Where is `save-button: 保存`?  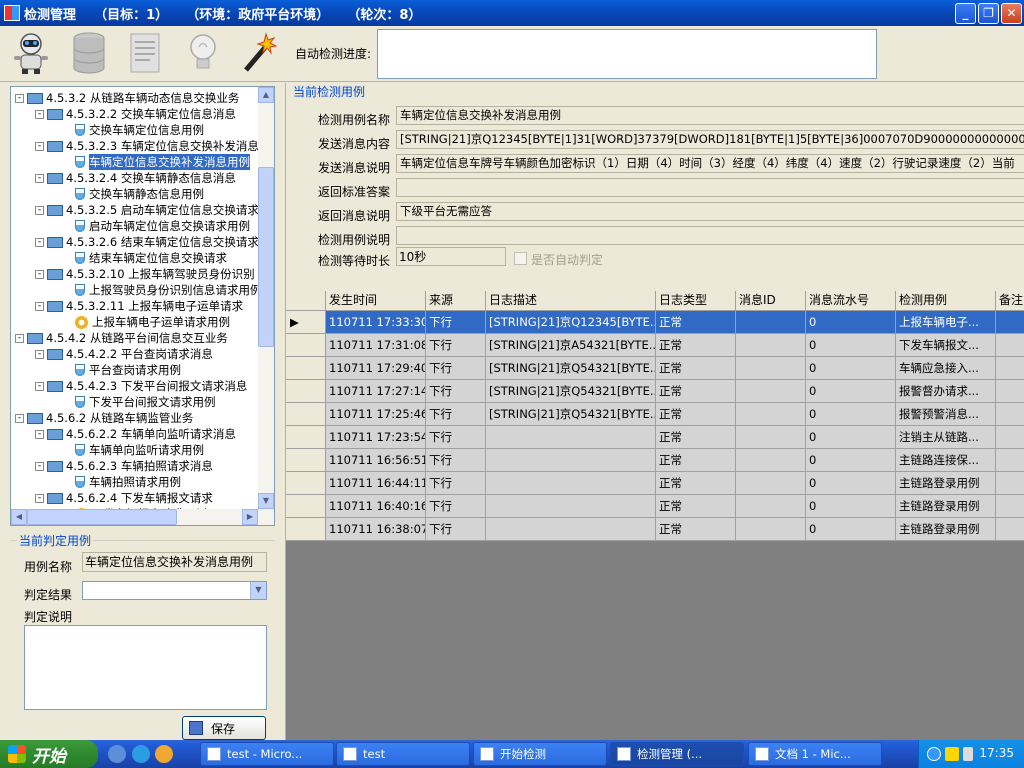 save-button: 保存 is located at coordinates (224, 728).